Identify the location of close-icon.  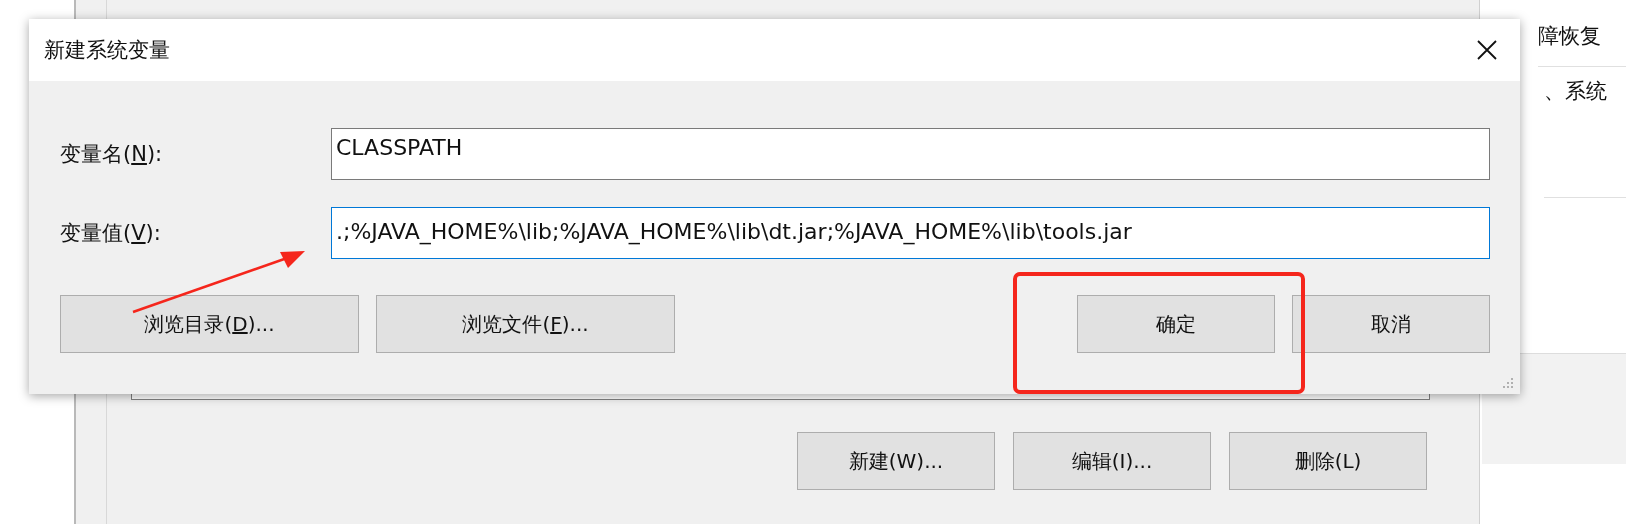
(1487, 50).